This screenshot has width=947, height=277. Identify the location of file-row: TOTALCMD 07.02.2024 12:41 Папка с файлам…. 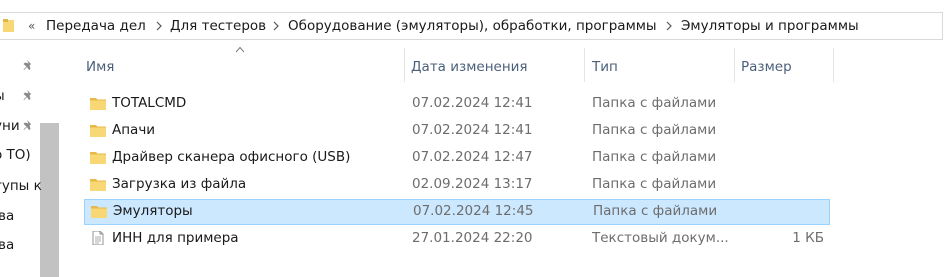
(457, 104).